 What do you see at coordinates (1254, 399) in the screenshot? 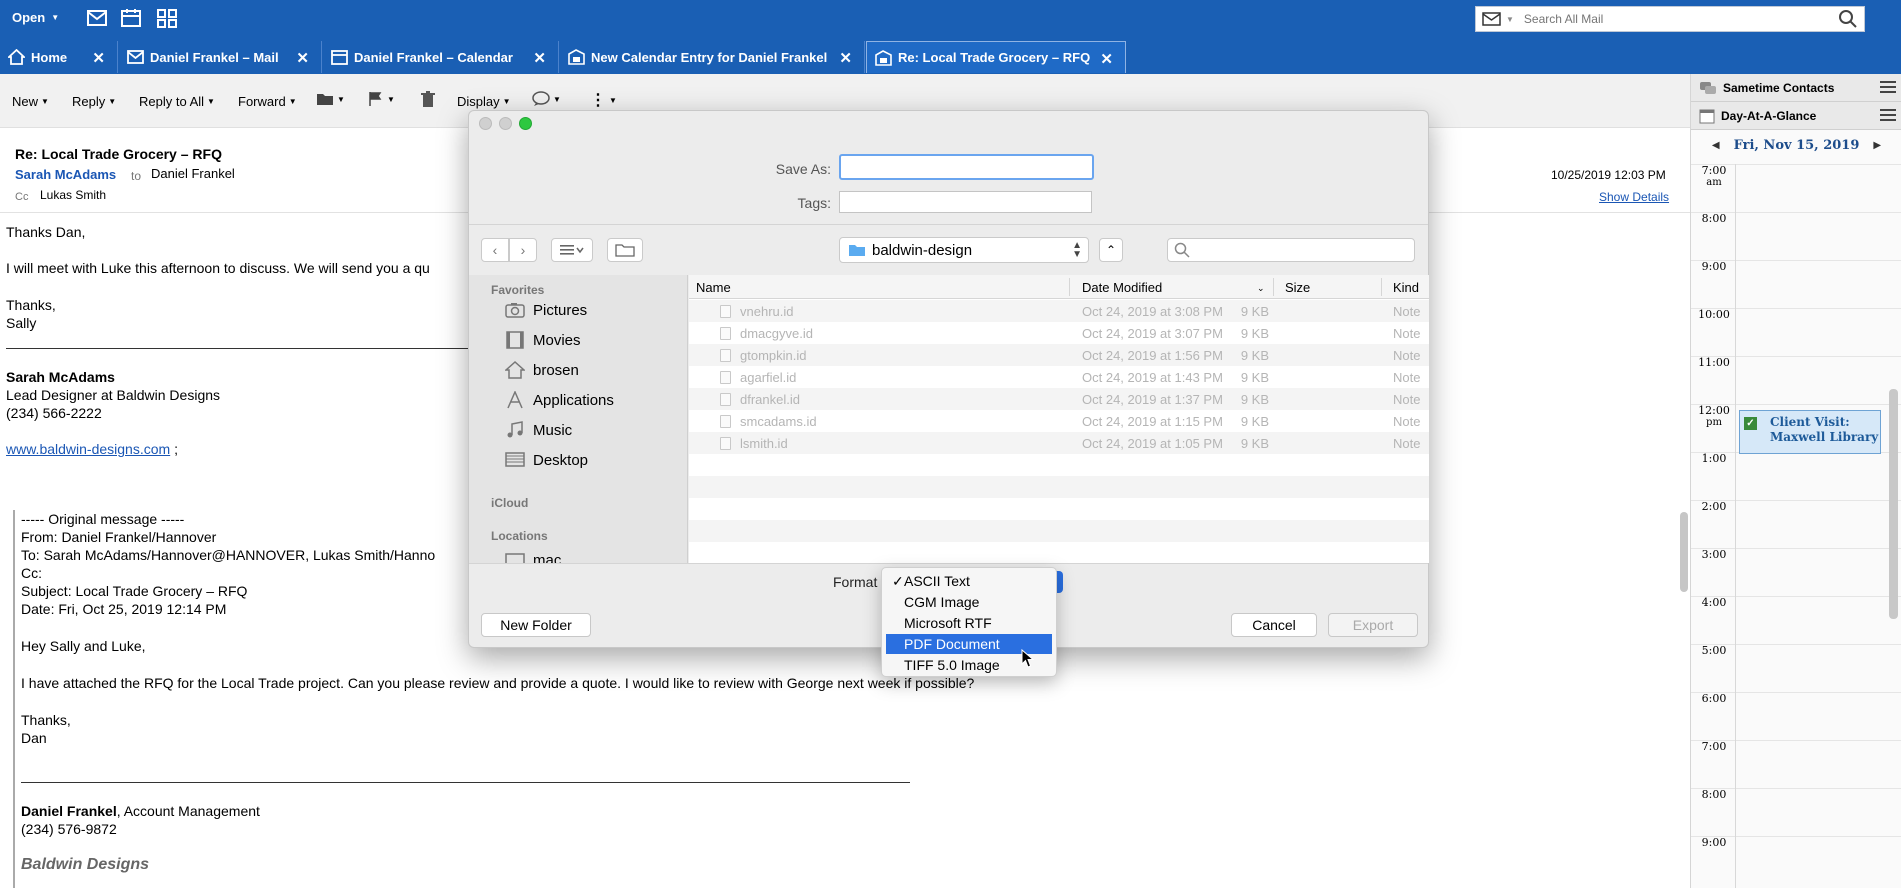
I see `file-size: 9 KB` at bounding box center [1254, 399].